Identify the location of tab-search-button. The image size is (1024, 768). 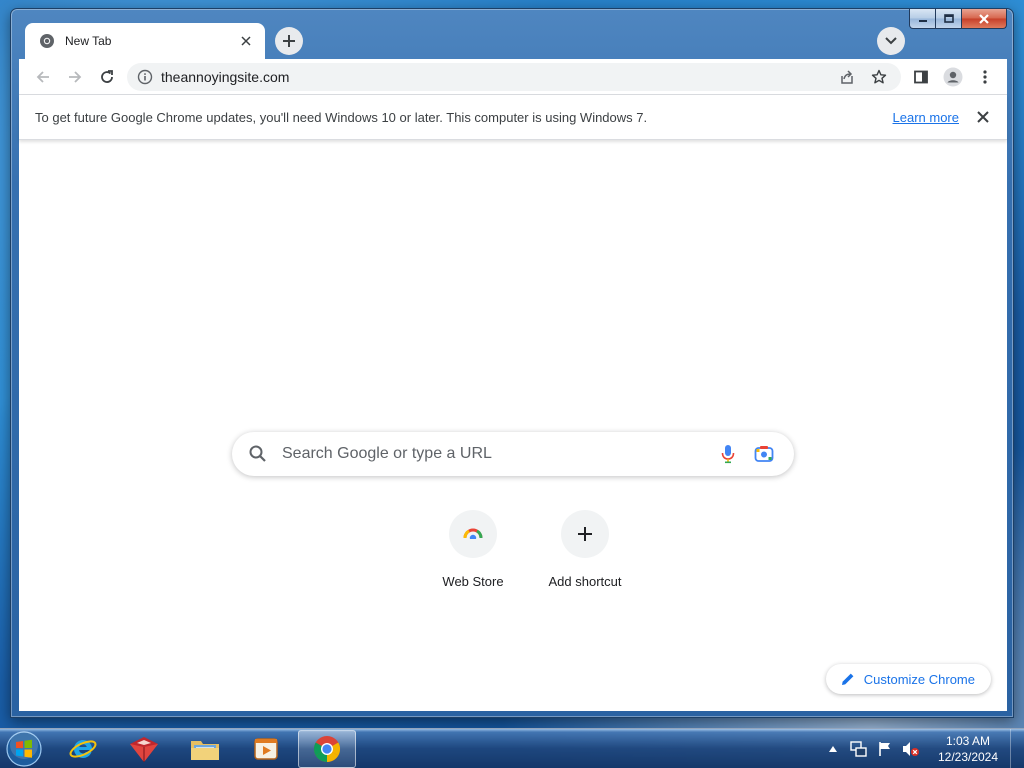
(891, 41).